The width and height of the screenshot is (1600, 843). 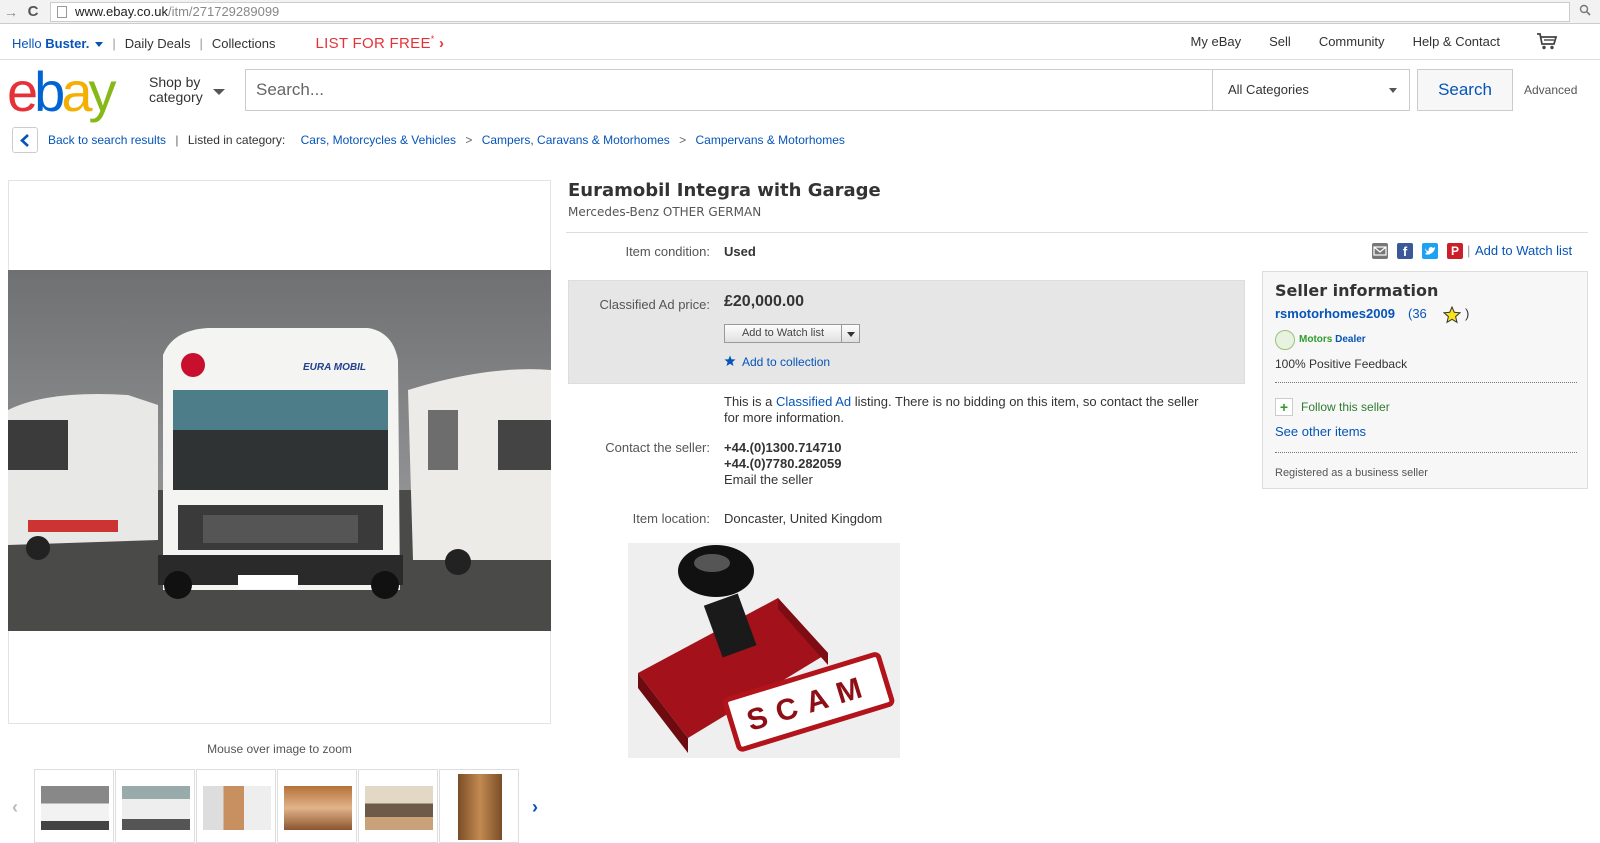 I want to click on search-button: Search, so click(x=1465, y=90).